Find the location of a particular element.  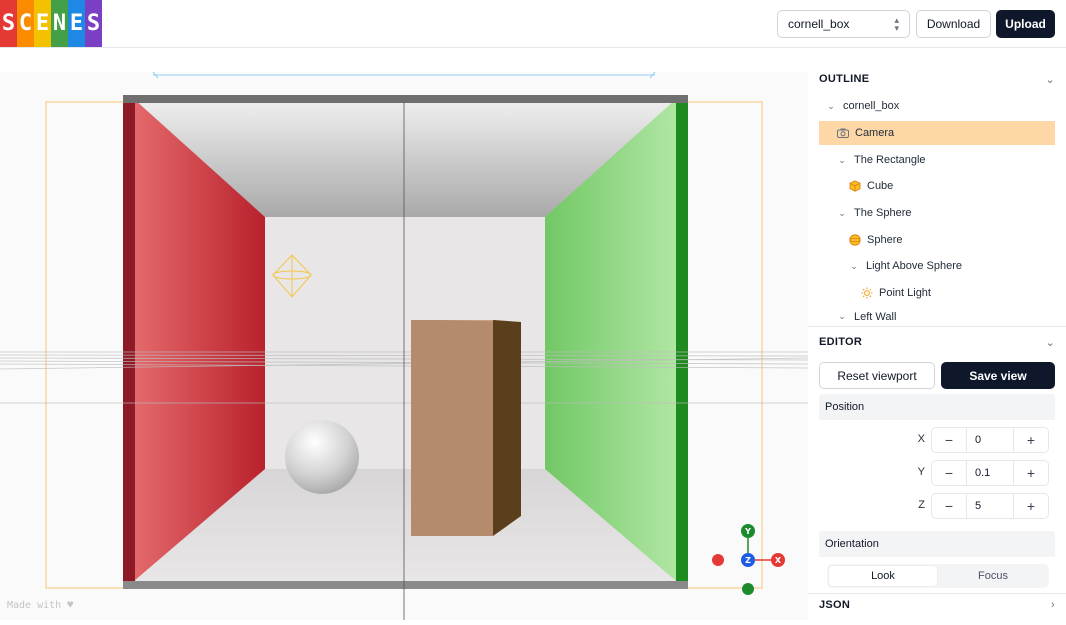

scenes-logo: S C E N E S is located at coordinates (51, 23).